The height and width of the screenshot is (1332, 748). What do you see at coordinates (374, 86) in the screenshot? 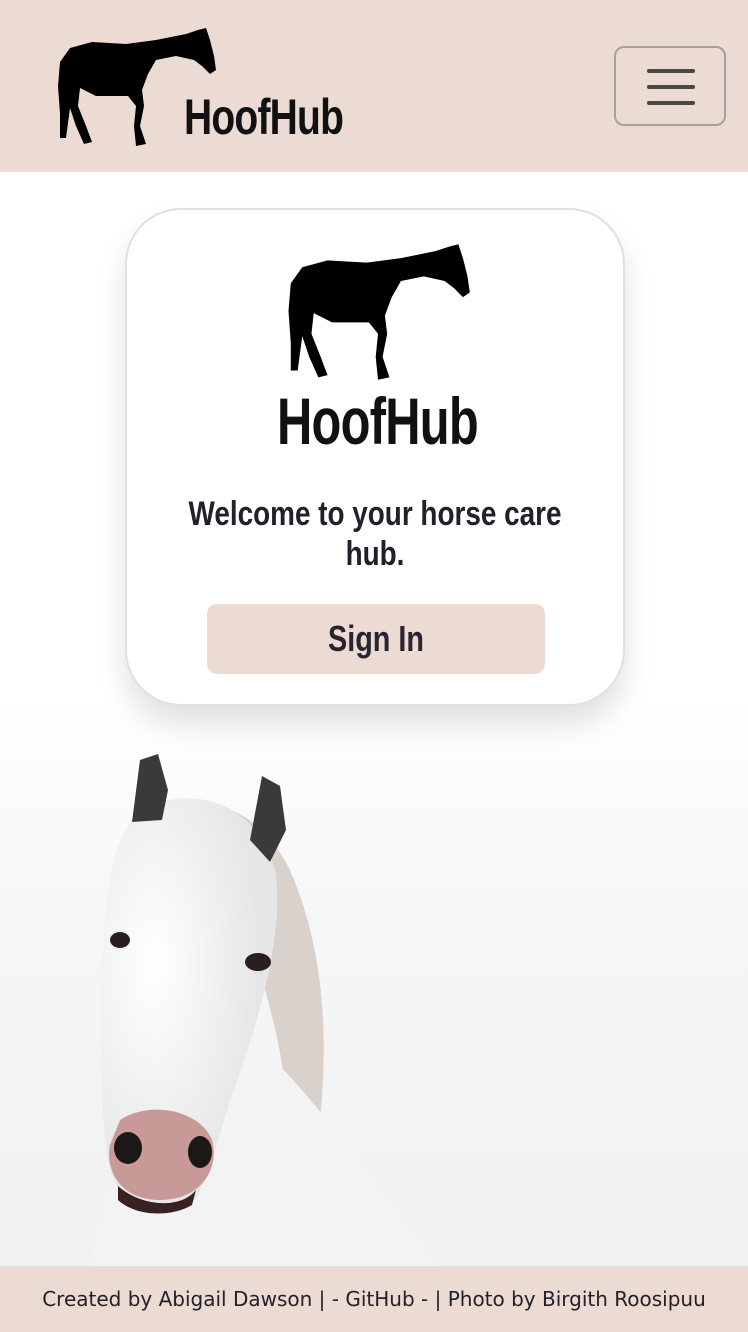
I see `site-header: HoofHub` at bounding box center [374, 86].